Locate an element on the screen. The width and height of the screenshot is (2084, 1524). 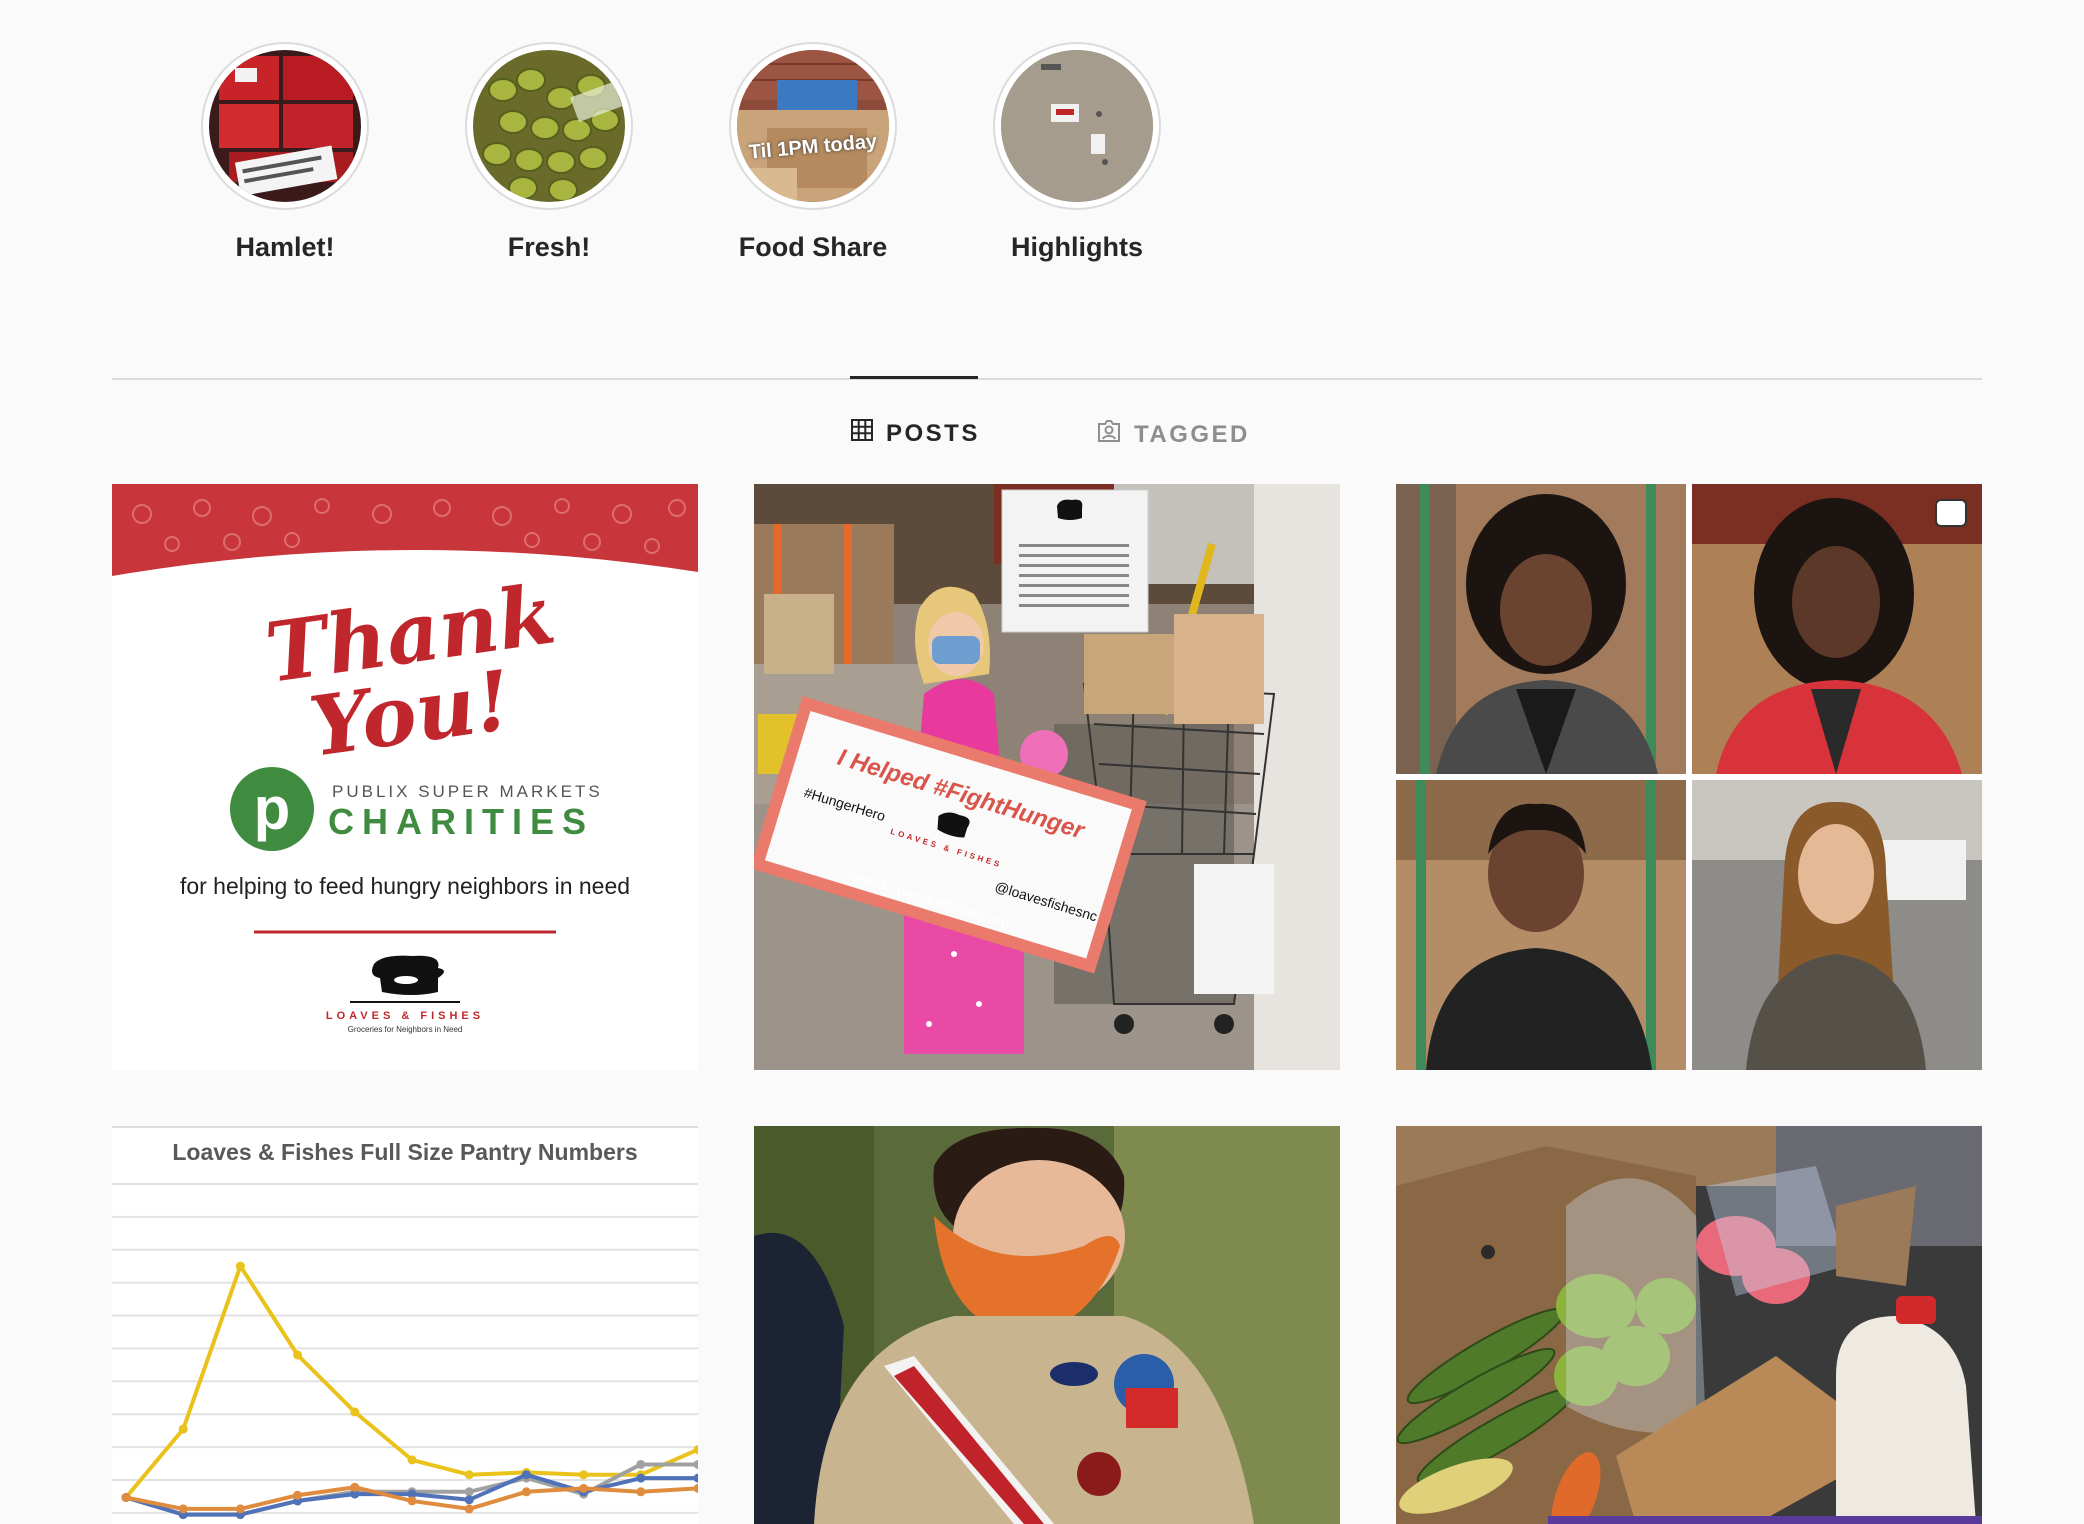
active-tab-indicator is located at coordinates (914, 377).